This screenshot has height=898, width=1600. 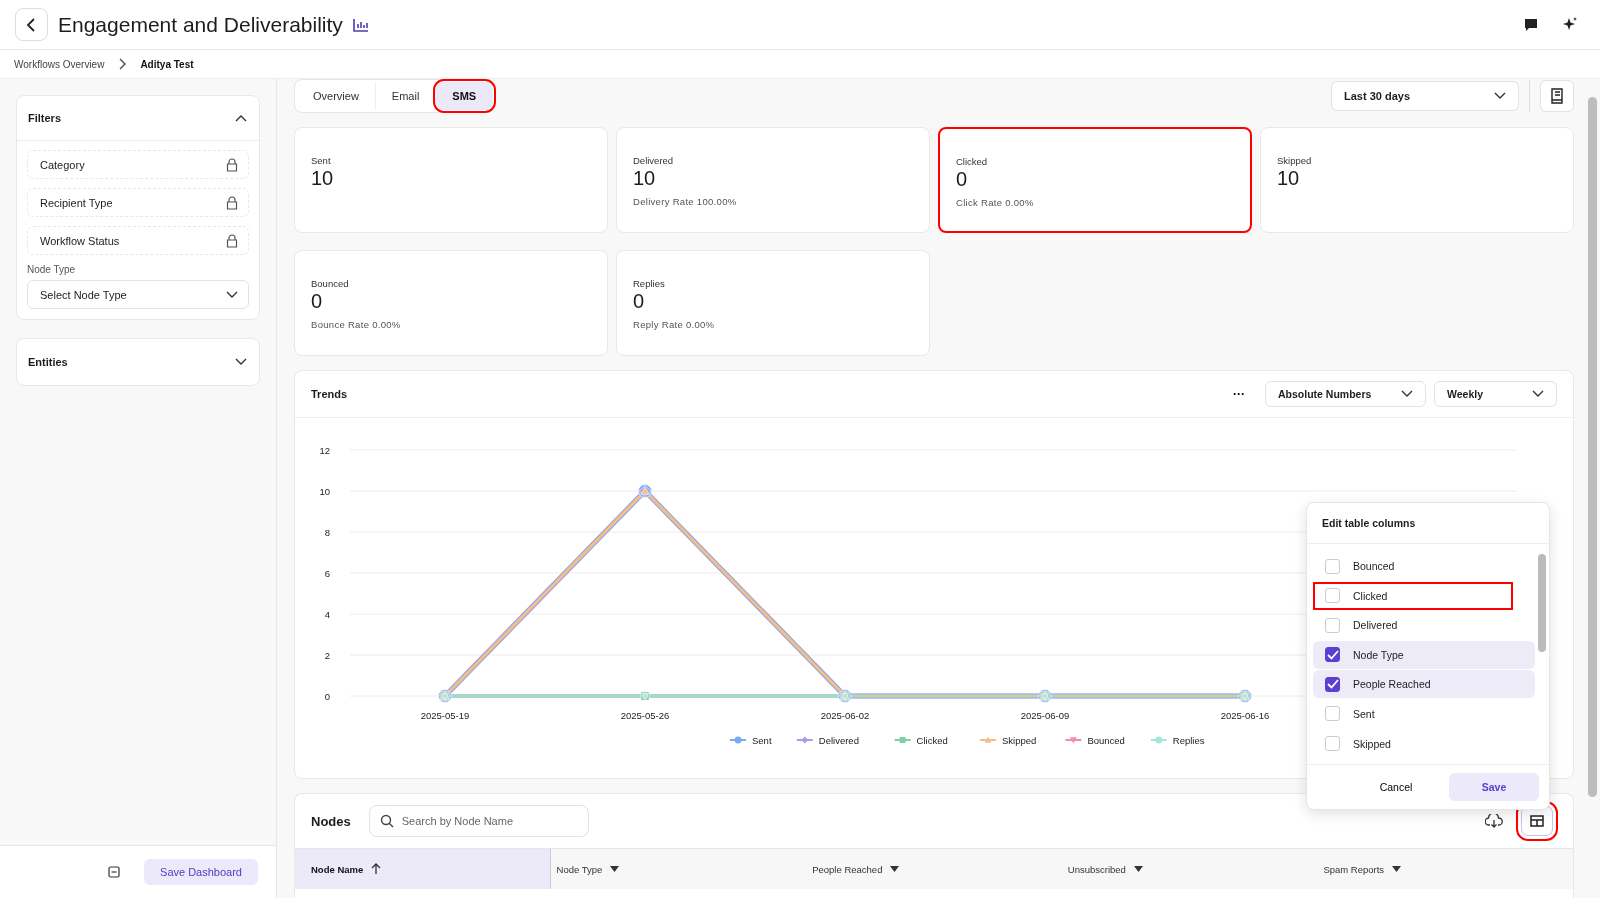 What do you see at coordinates (1245, 715) in the screenshot?
I see `x-tick-label: 2025-06-16` at bounding box center [1245, 715].